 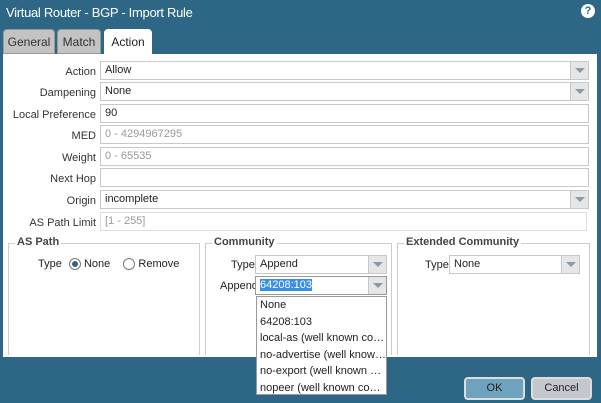 I want to click on community-title: Community, so click(x=244, y=242).